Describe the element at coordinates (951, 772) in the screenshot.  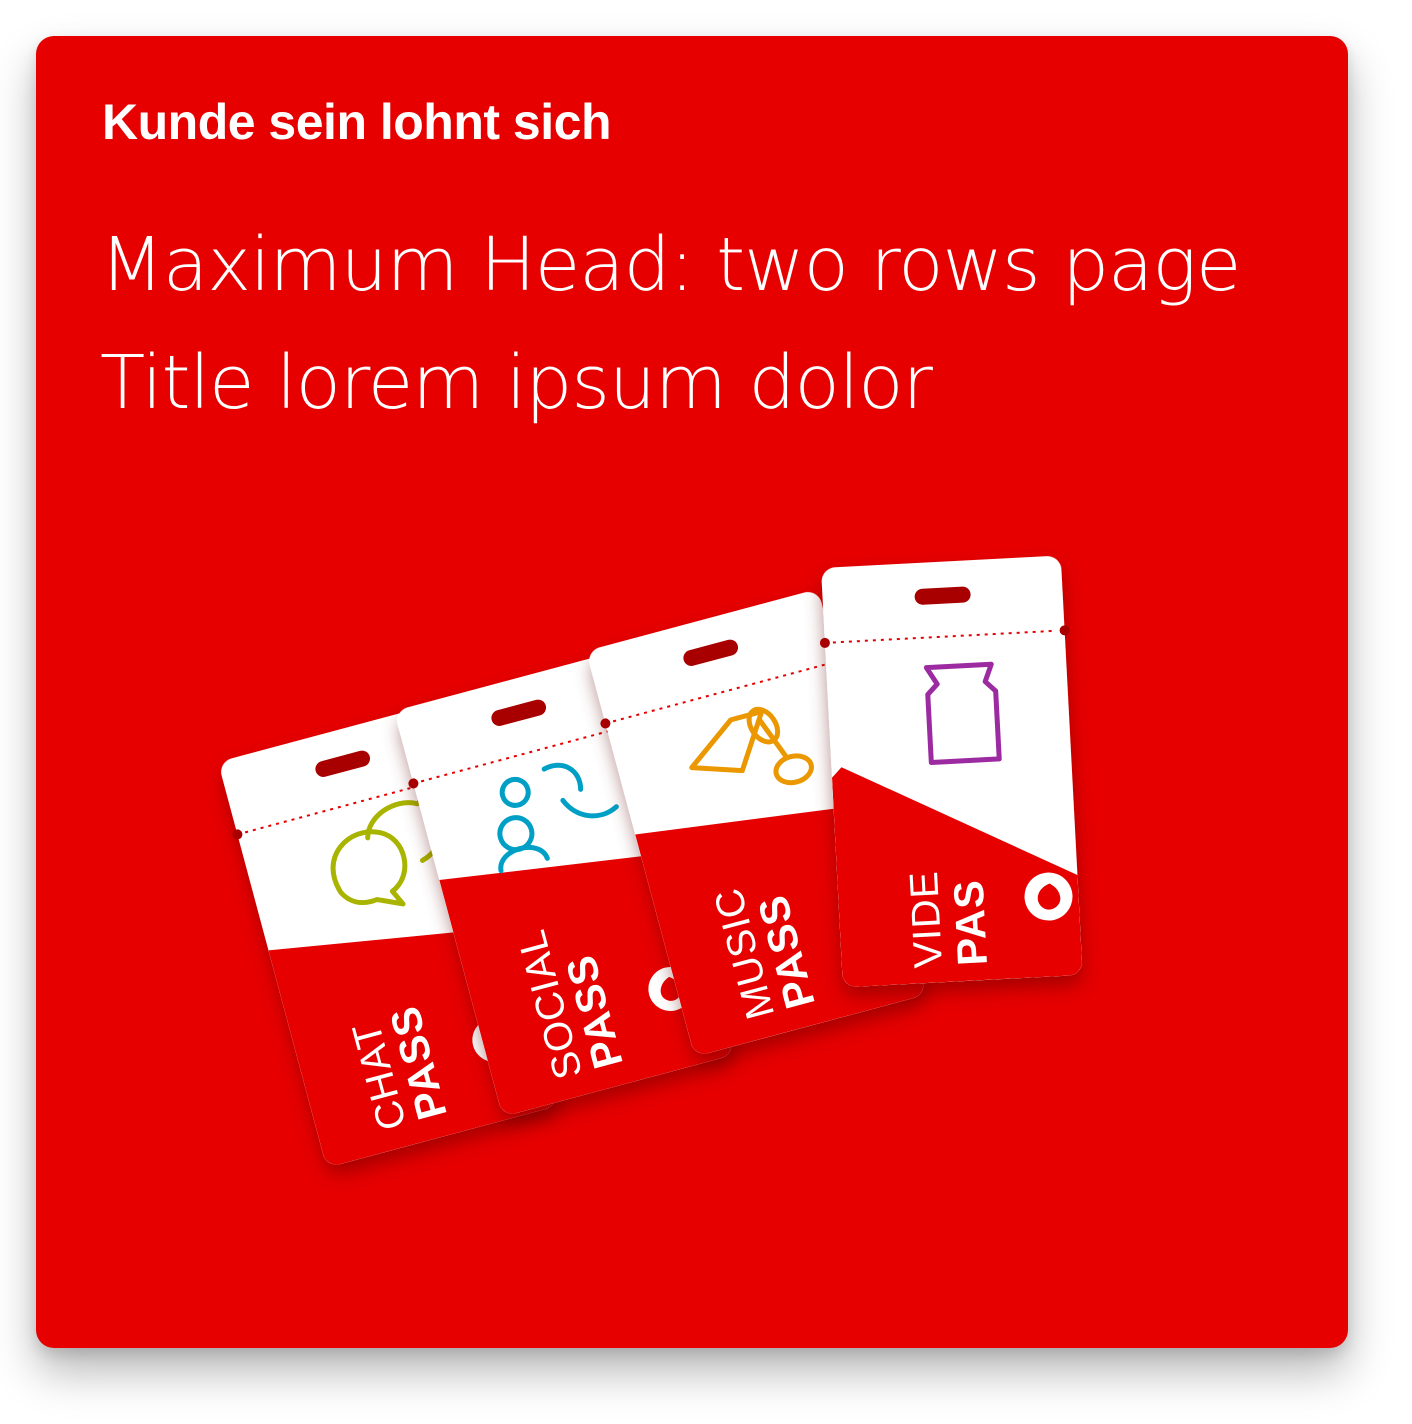
I see `pass-card-video: VIDE PAS` at that location.